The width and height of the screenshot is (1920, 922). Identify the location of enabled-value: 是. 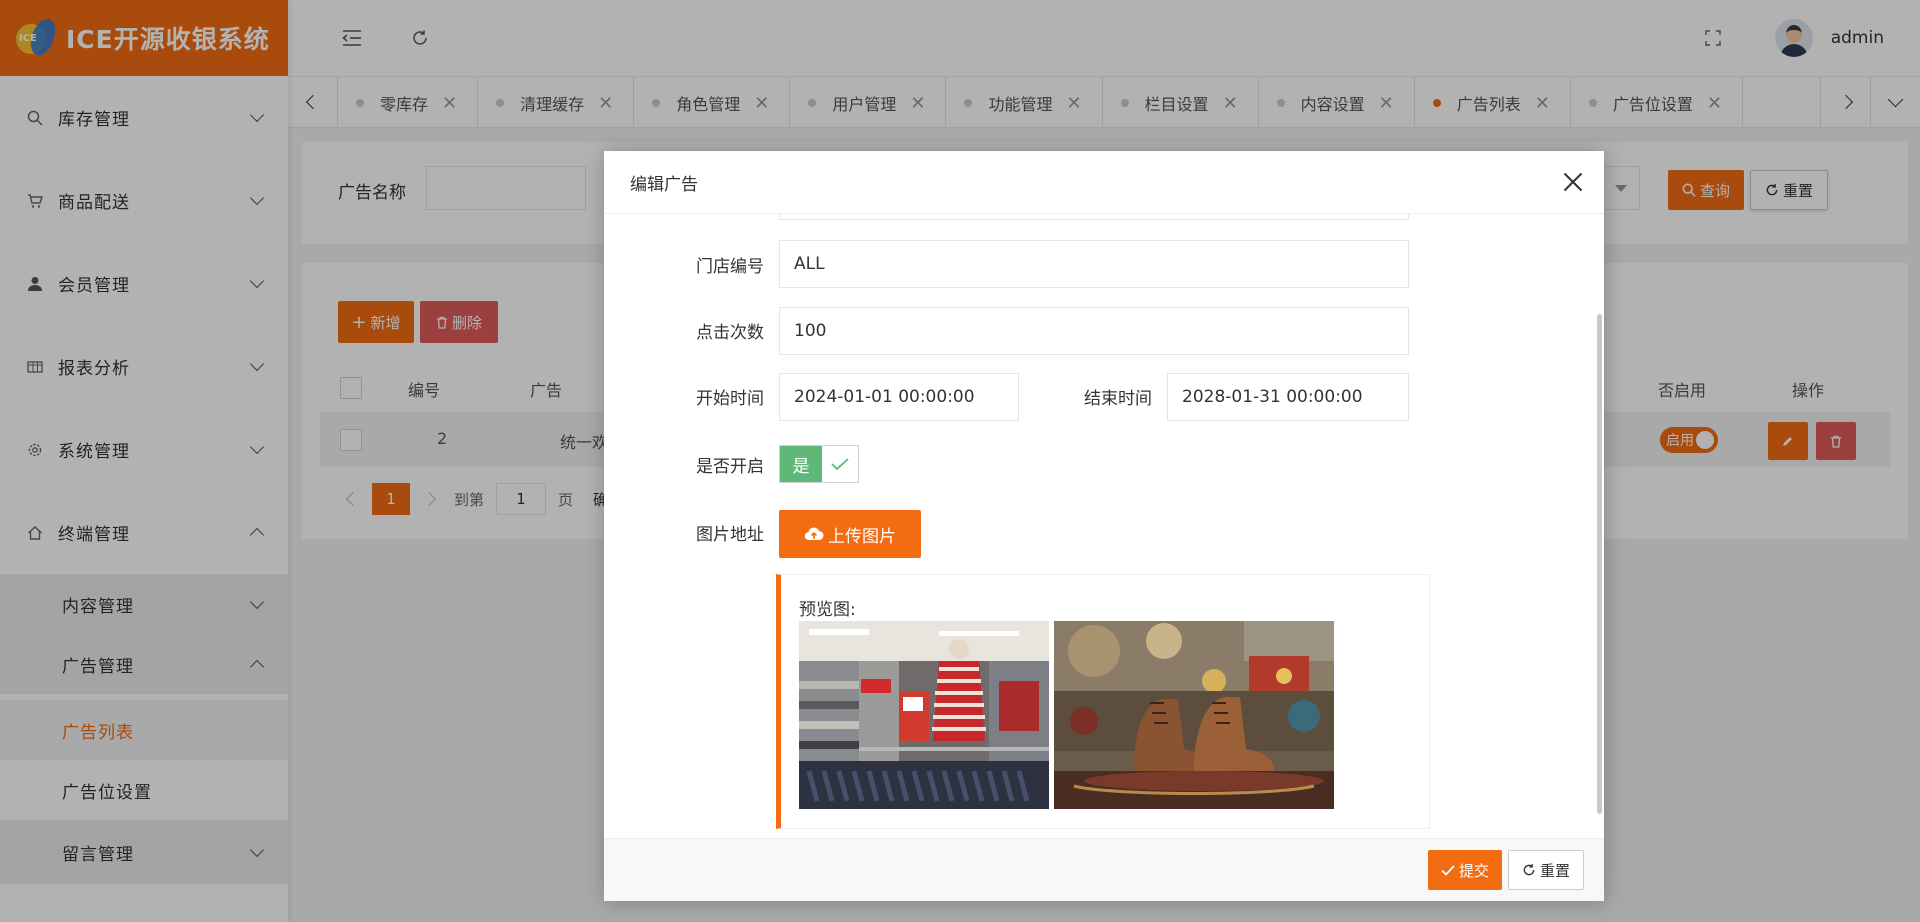
(801, 464).